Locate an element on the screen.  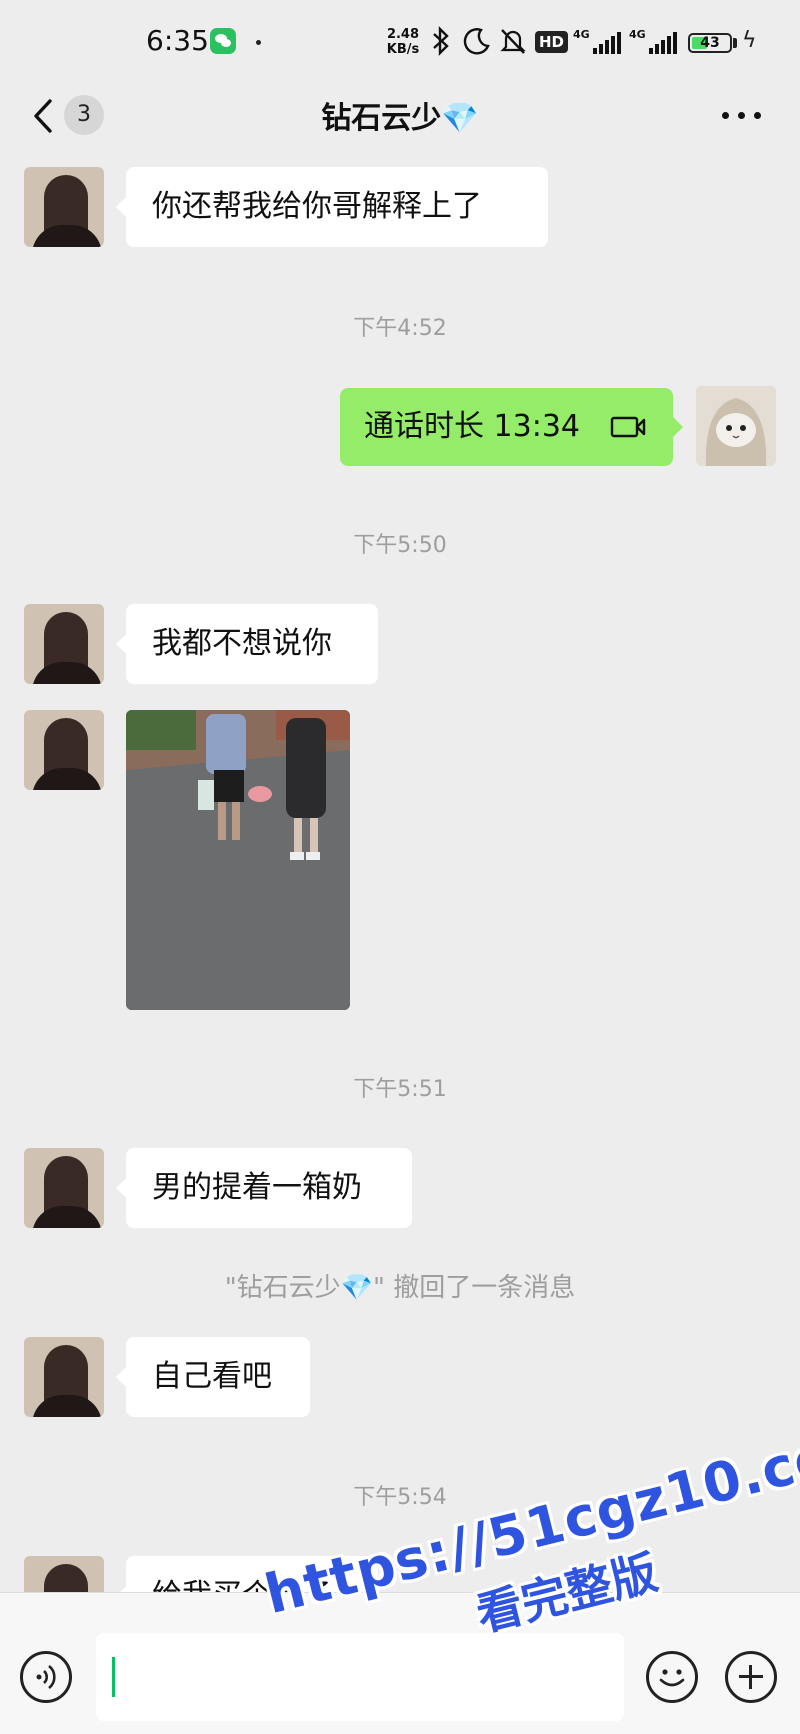
network-speed-unit: KB/s is located at coordinates (403, 49).